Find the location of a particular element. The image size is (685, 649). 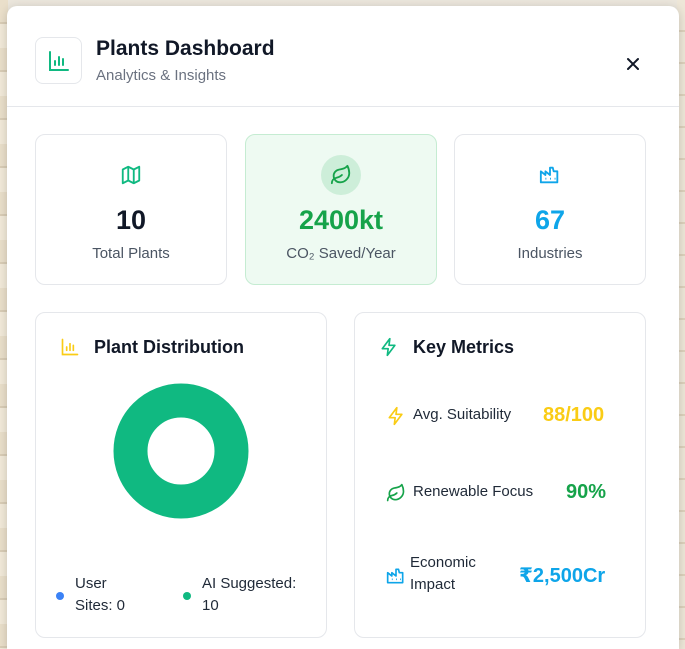

stat-value: 2400kt is located at coordinates (341, 220).